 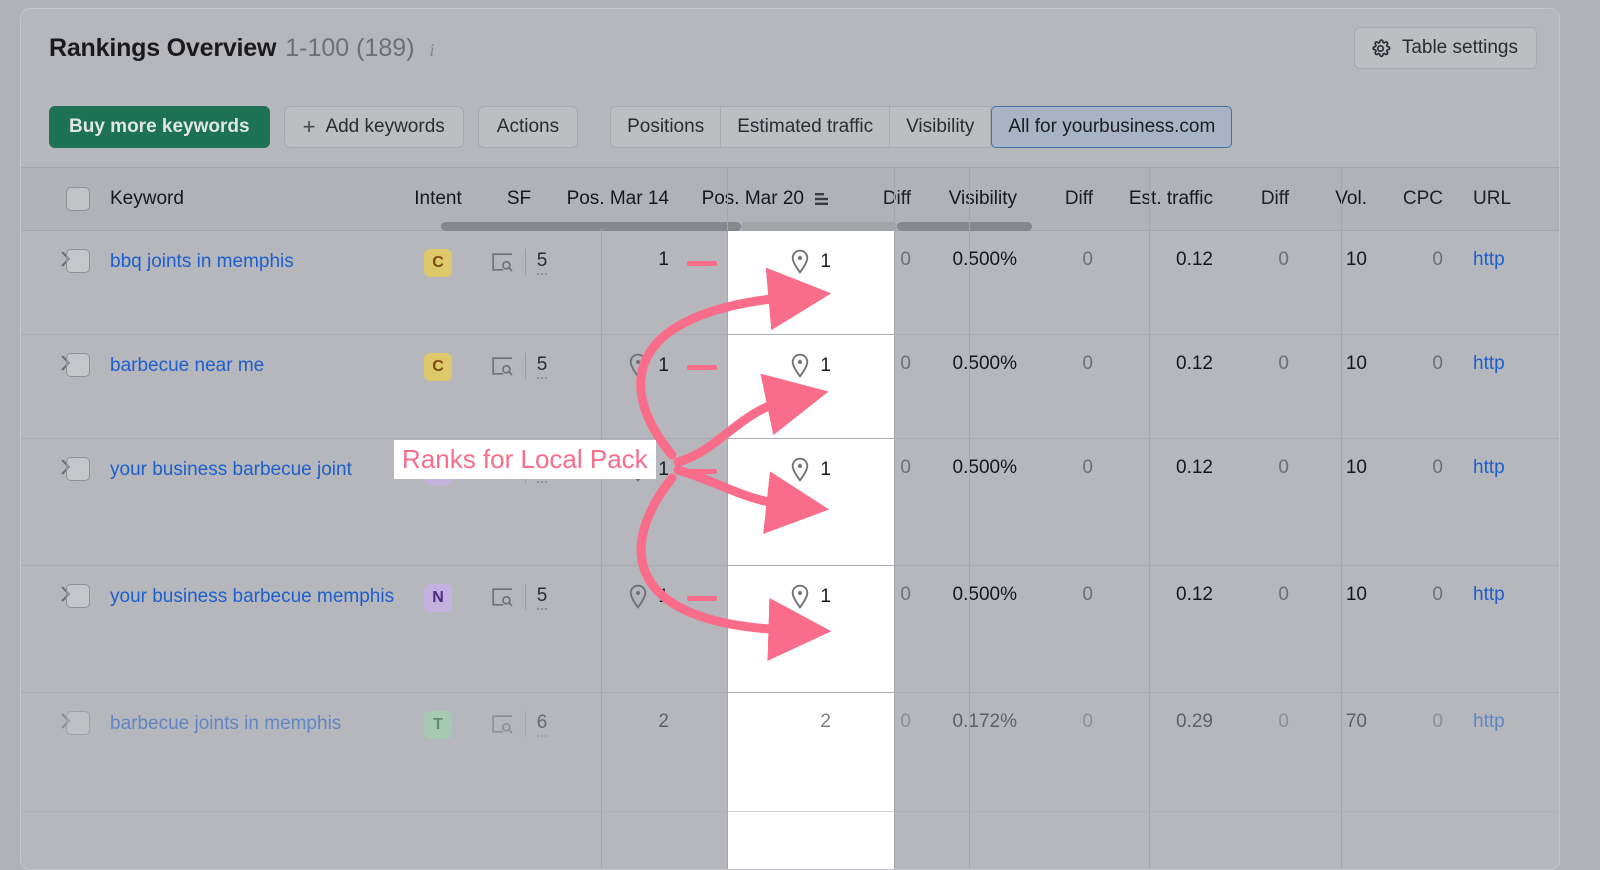 What do you see at coordinates (941, 127) in the screenshot?
I see `segment-visibility: Visibility` at bounding box center [941, 127].